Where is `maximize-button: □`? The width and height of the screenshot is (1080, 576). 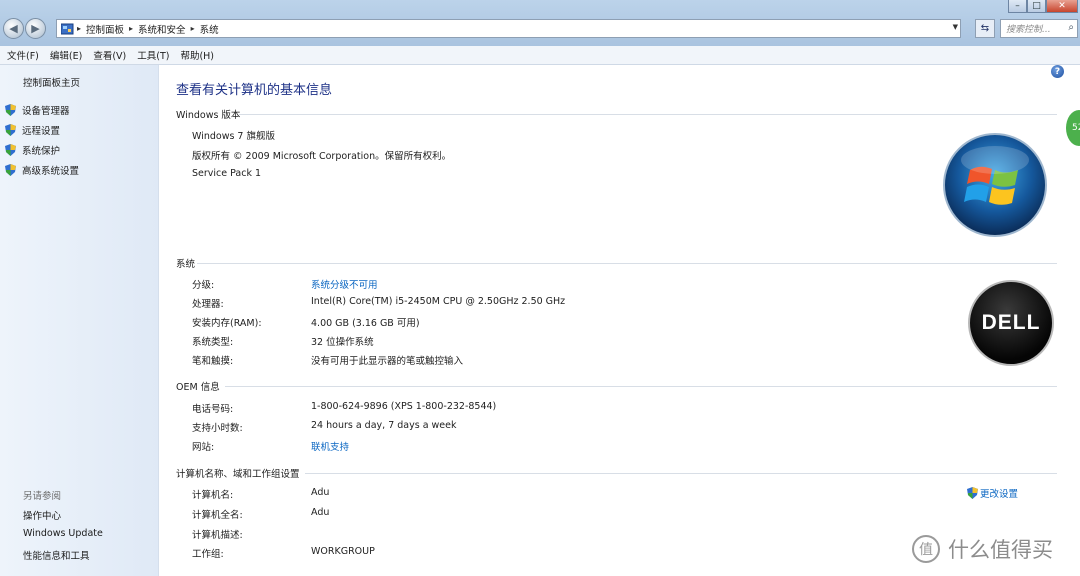 maximize-button: □ is located at coordinates (1036, 6).